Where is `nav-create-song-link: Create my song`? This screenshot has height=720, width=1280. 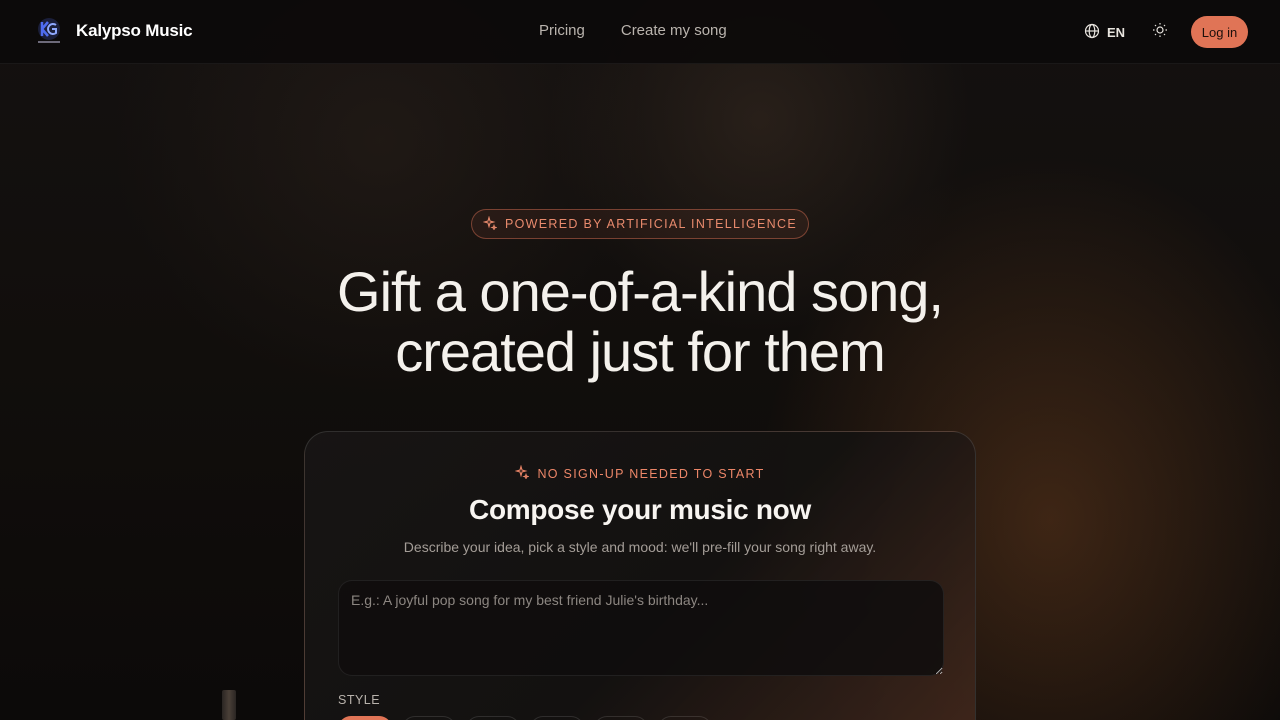 nav-create-song-link: Create my song is located at coordinates (674, 30).